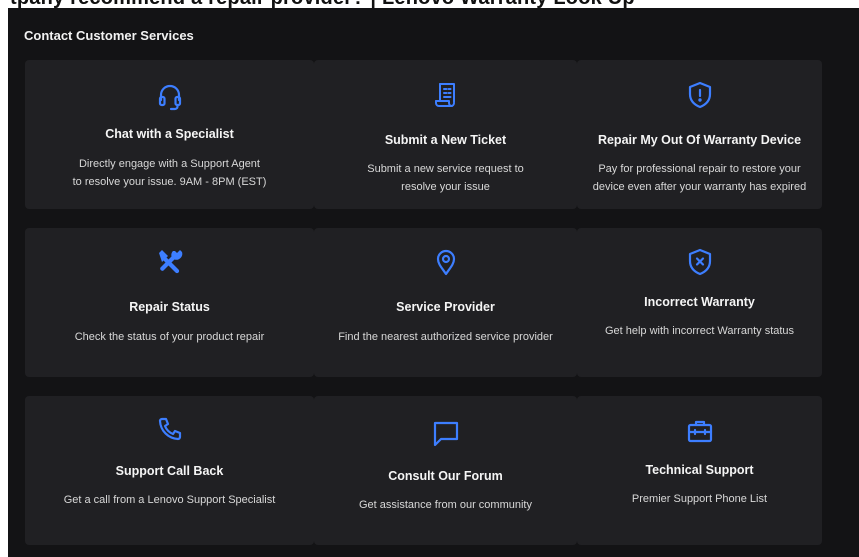  What do you see at coordinates (700, 95) in the screenshot?
I see `shield-alert-icon` at bounding box center [700, 95].